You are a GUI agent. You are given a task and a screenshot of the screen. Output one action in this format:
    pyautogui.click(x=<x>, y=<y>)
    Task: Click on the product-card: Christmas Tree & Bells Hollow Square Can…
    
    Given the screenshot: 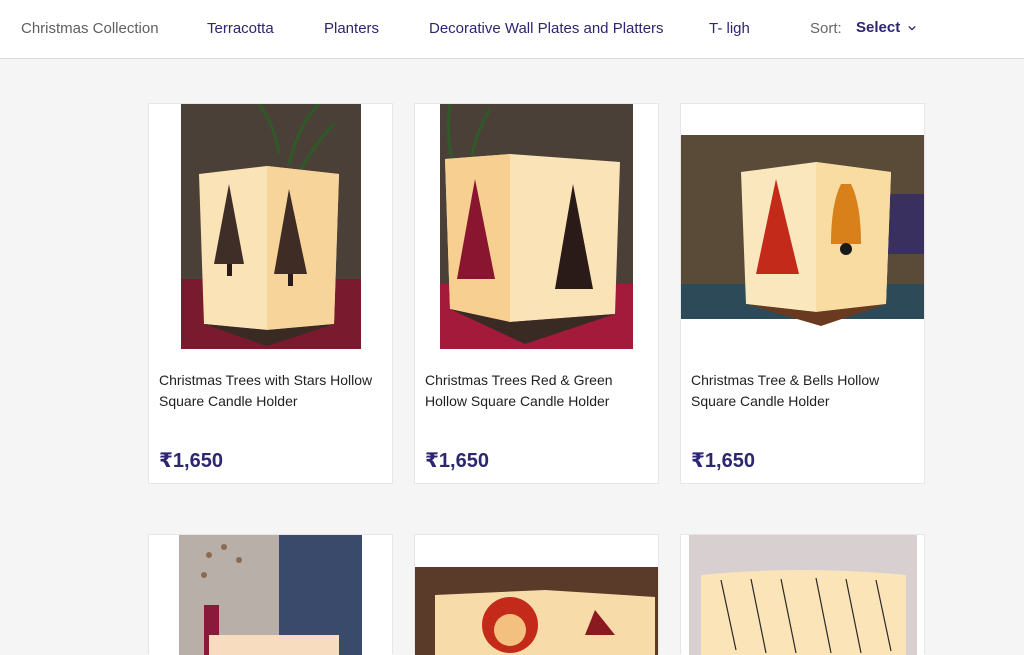 What is the action you would take?
    pyautogui.click(x=802, y=293)
    